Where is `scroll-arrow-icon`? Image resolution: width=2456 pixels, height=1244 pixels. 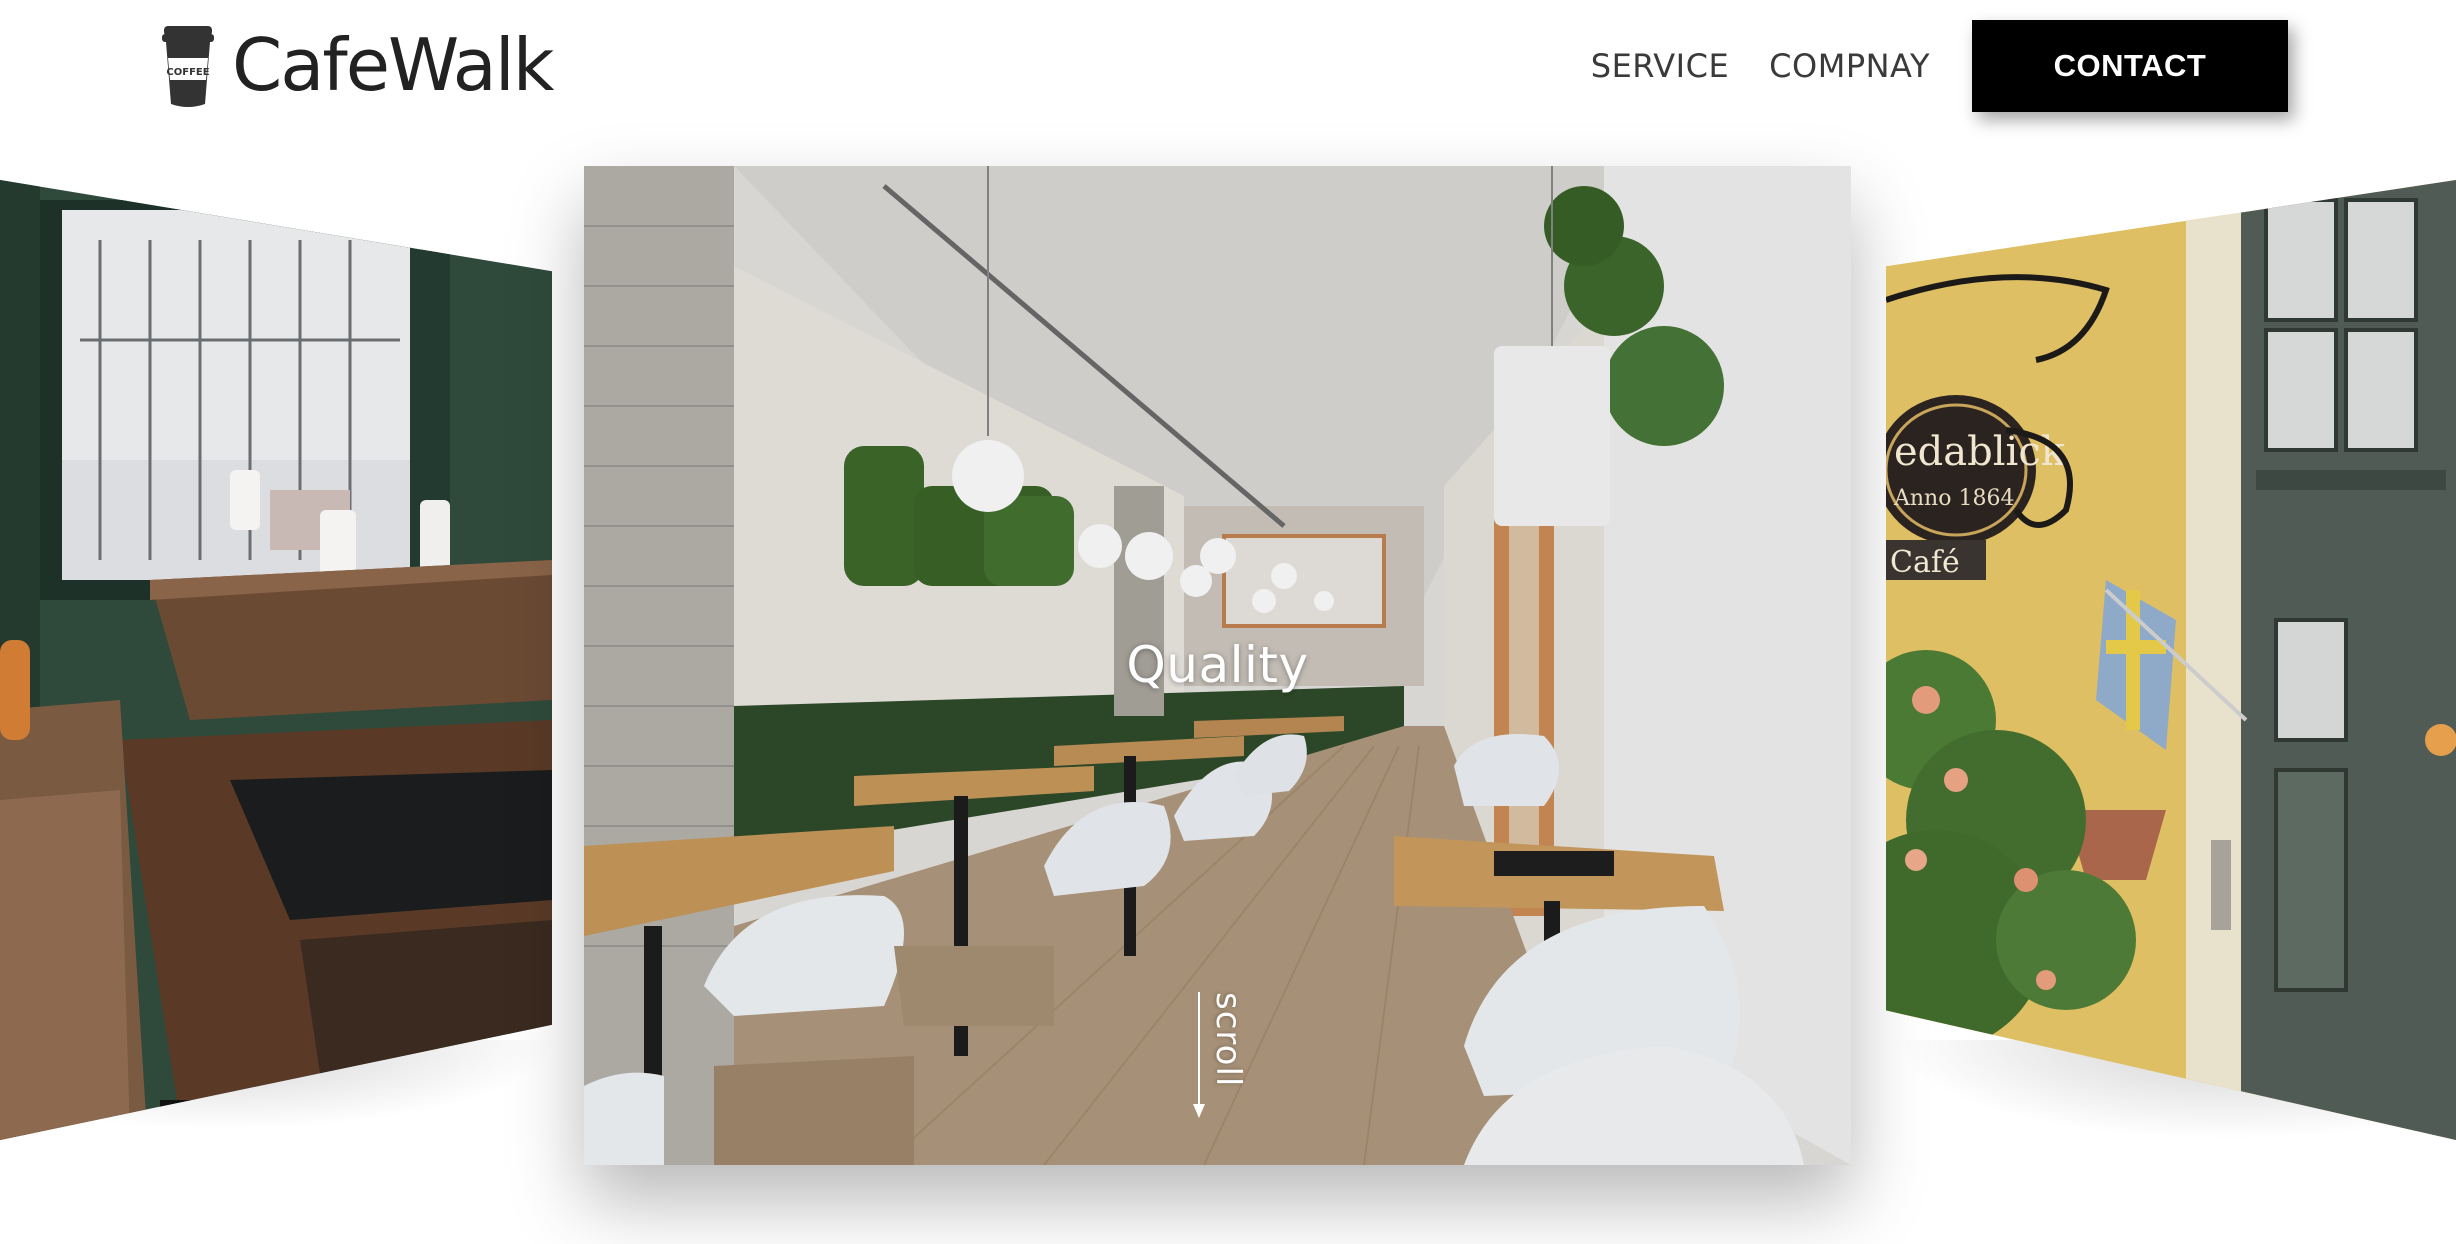
scroll-arrow-icon is located at coordinates (1199, 1111).